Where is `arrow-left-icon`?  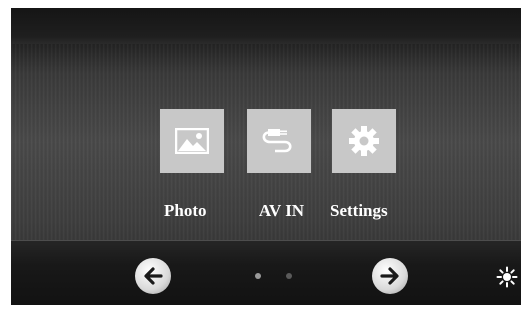
arrow-left-icon is located at coordinates (153, 276).